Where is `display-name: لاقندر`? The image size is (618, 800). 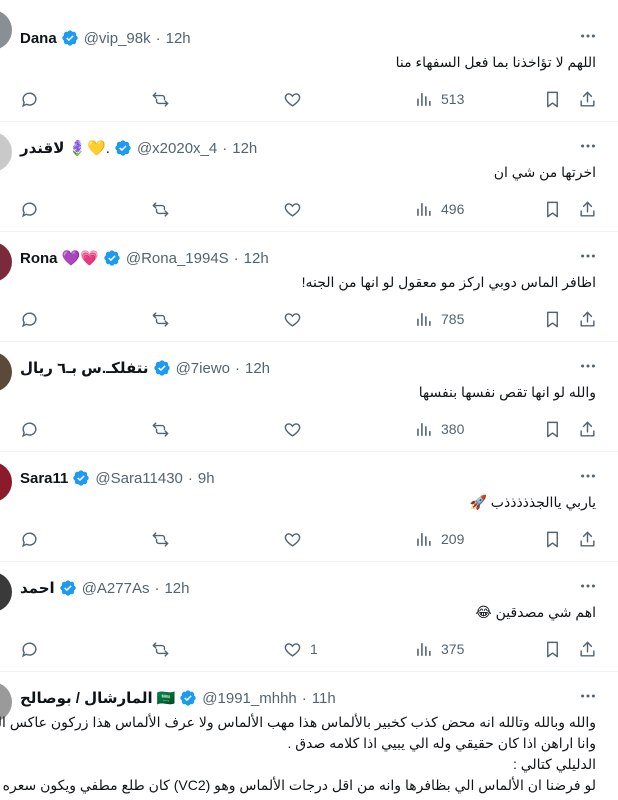 display-name: لاقندر is located at coordinates (42, 148).